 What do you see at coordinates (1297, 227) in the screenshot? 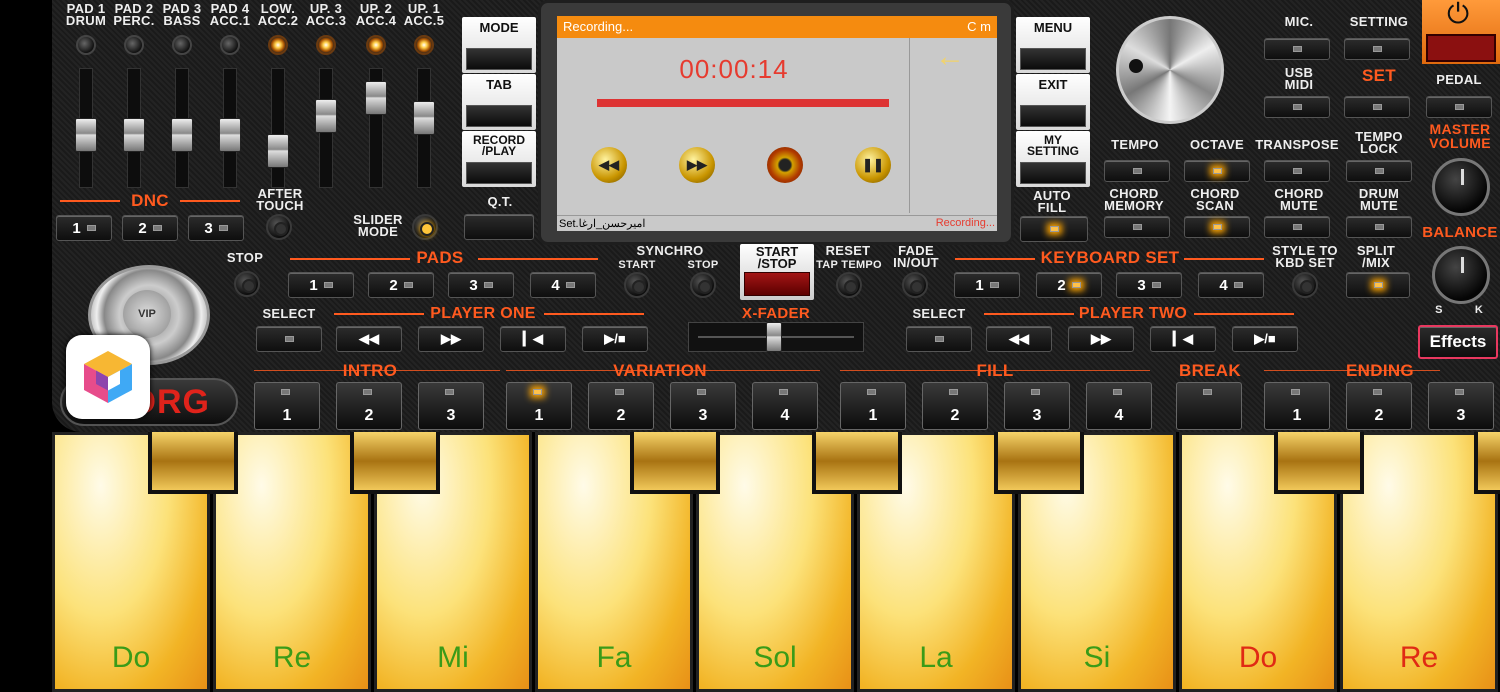
I see `chord-mute-button` at bounding box center [1297, 227].